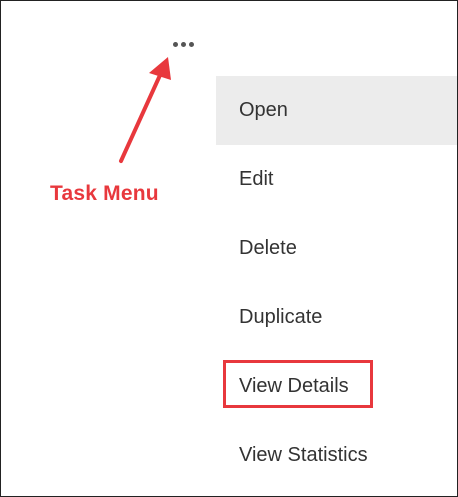  I want to click on menu-item-label: Open, so click(263, 110).